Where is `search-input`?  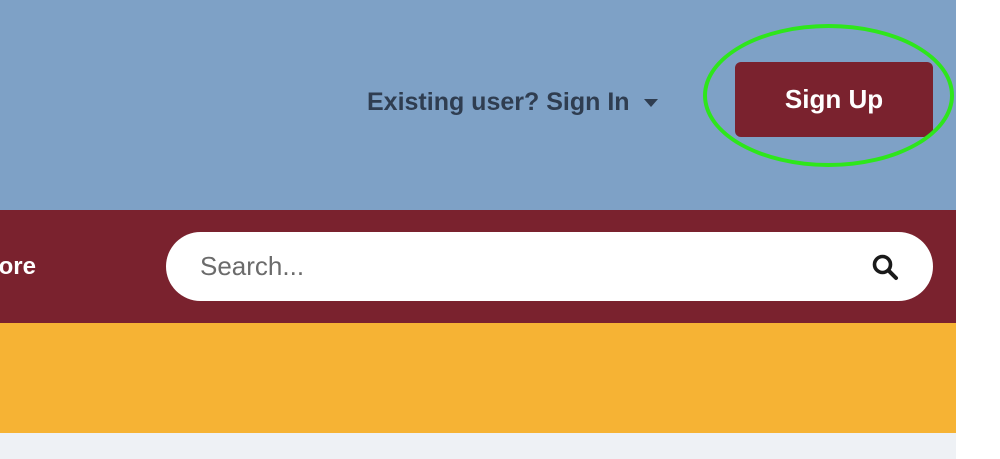
search-input is located at coordinates (520, 266).